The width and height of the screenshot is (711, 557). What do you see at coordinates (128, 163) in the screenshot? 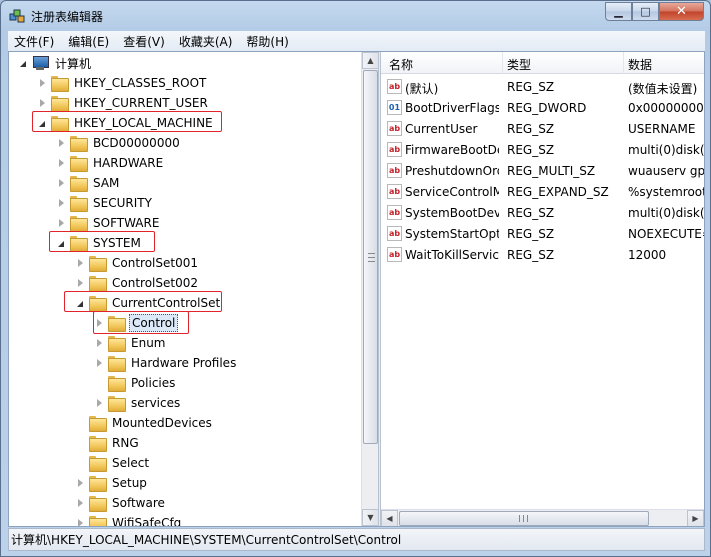
I see `tree-node-label: HARDWARE` at bounding box center [128, 163].